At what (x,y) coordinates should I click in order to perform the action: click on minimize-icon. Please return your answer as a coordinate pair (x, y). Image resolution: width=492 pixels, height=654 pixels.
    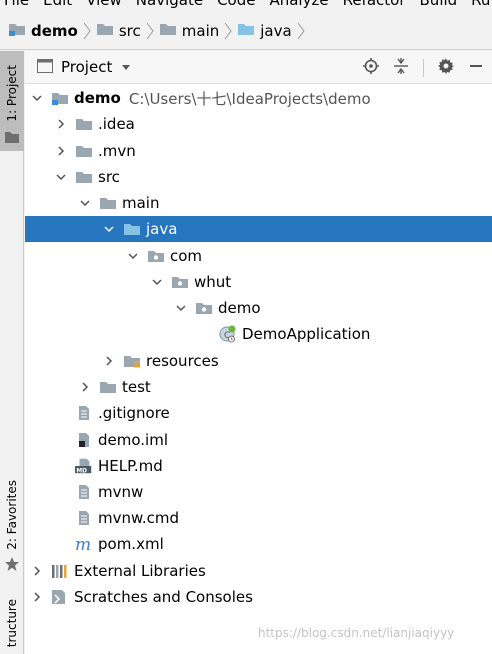
    Looking at the image, I should click on (476, 68).